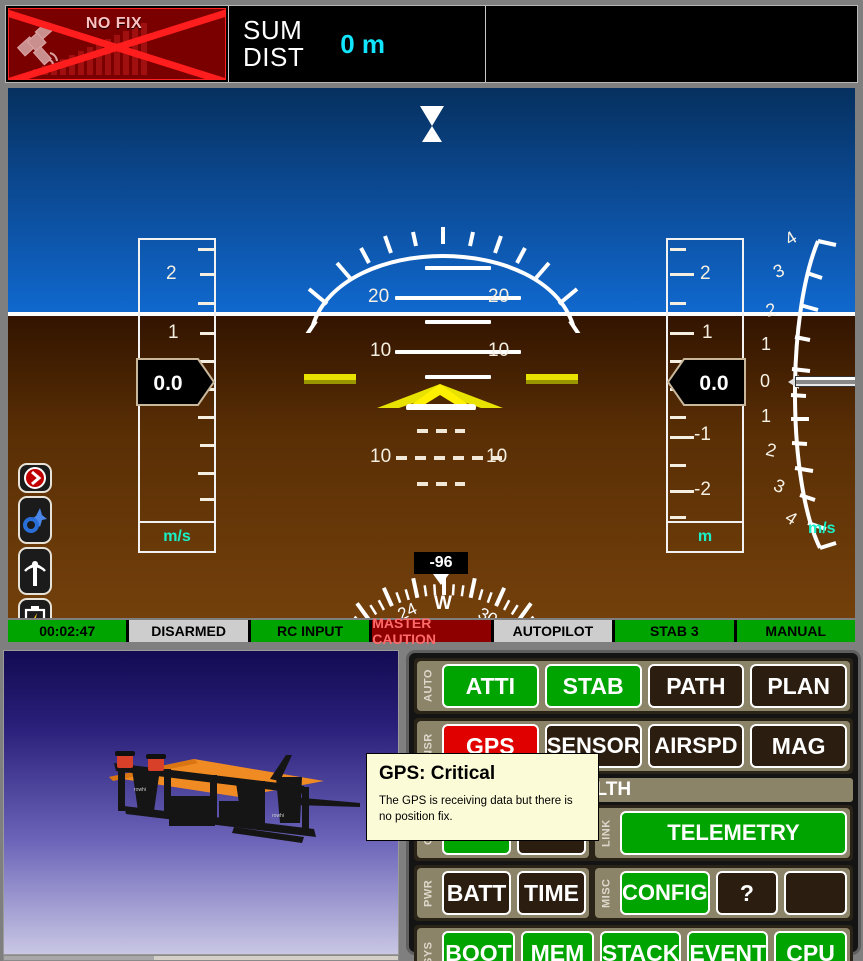  Describe the element at coordinates (428, 686) in the screenshot. I see `panel-row-label: AUTO` at that location.